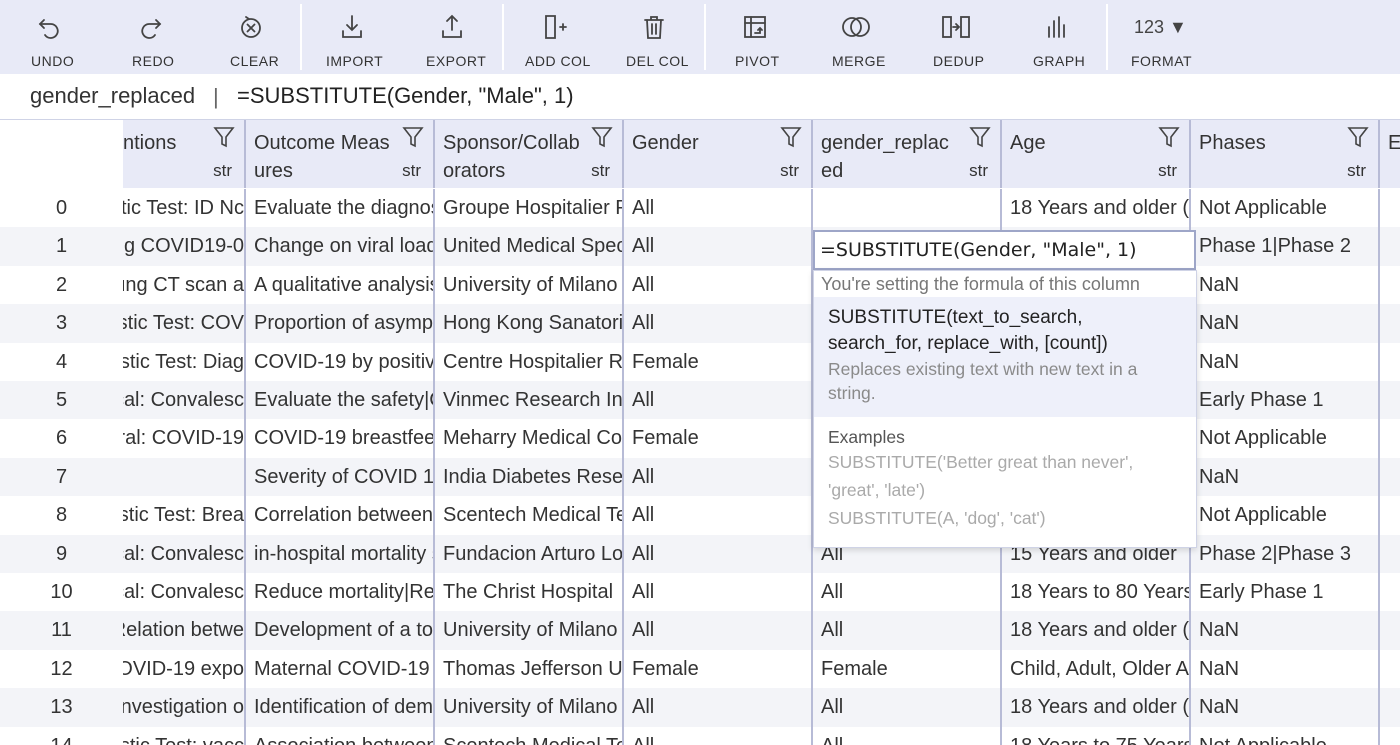 This screenshot has height=745, width=1400. Describe the element at coordinates (340, 438) in the screenshot. I see `cell-outcome-measures: COVID-19 breastfeedi` at that location.